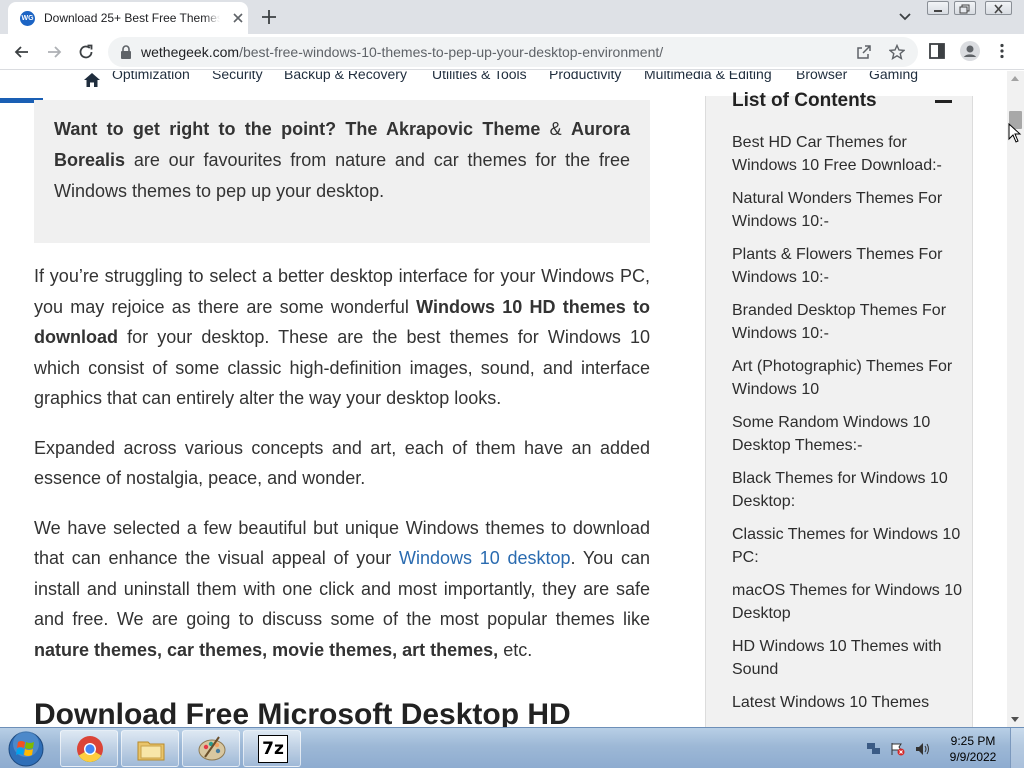  I want to click on explorer-folder-icon, so click(151, 751).